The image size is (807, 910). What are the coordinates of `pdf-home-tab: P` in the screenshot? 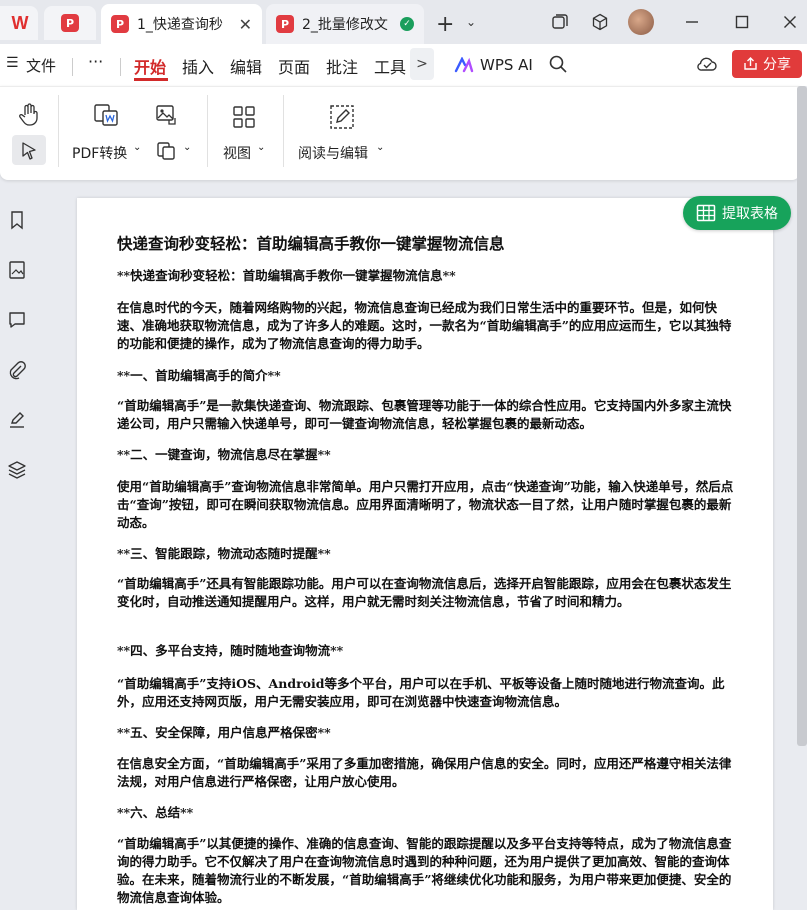 It's located at (70, 23).